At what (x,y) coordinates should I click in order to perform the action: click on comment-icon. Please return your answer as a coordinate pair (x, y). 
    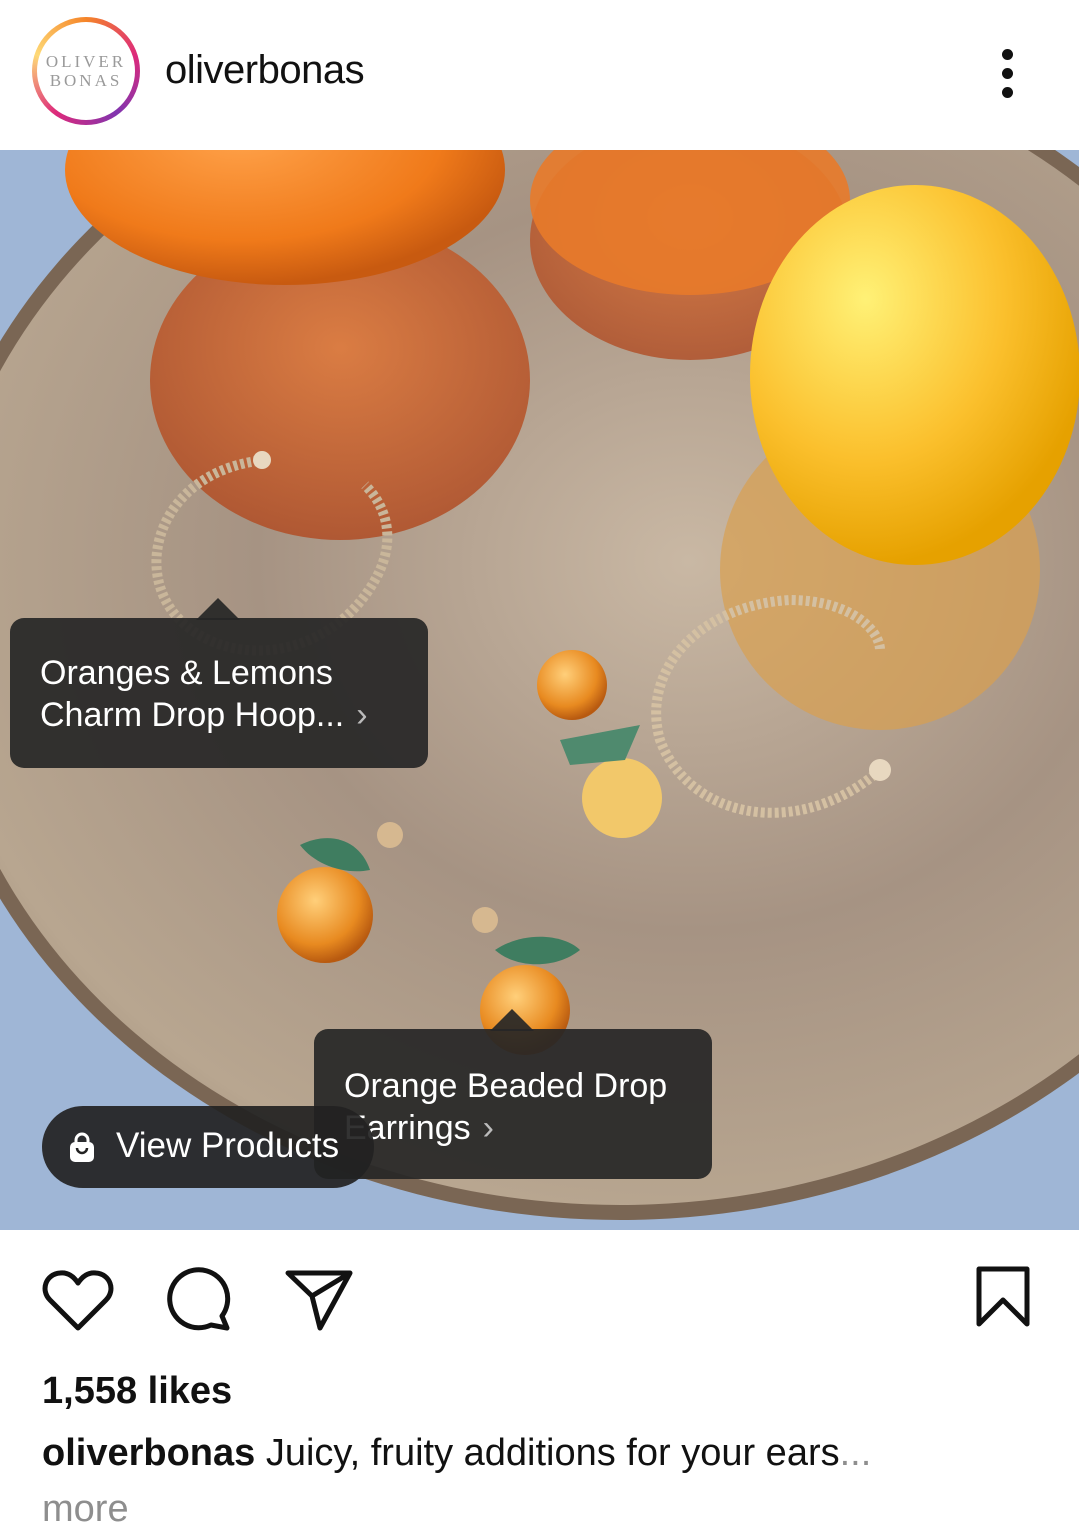
    Looking at the image, I should click on (198, 1299).